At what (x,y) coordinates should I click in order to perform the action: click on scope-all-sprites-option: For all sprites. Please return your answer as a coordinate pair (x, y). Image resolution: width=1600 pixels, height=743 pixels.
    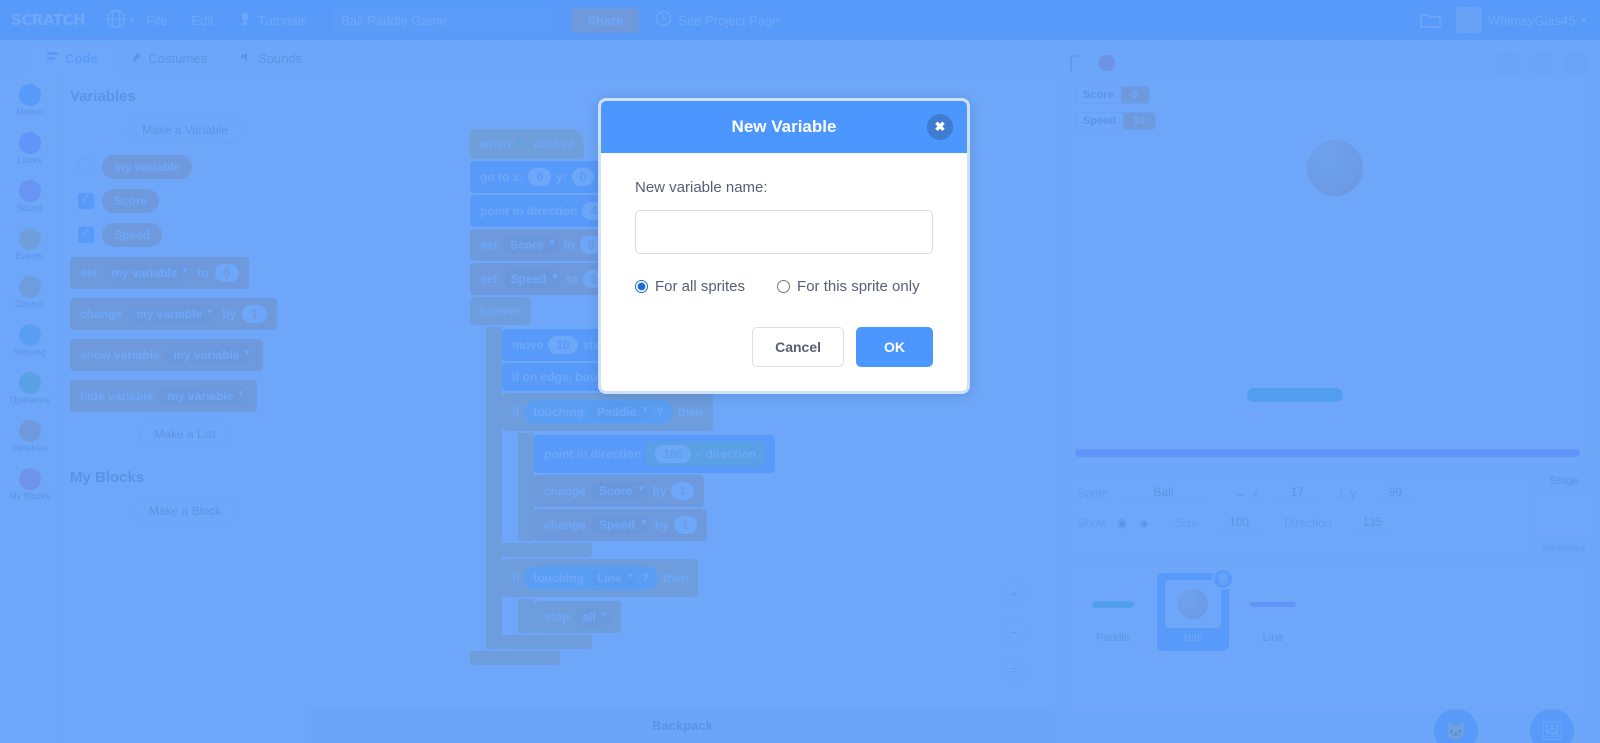
    Looking at the image, I should click on (690, 286).